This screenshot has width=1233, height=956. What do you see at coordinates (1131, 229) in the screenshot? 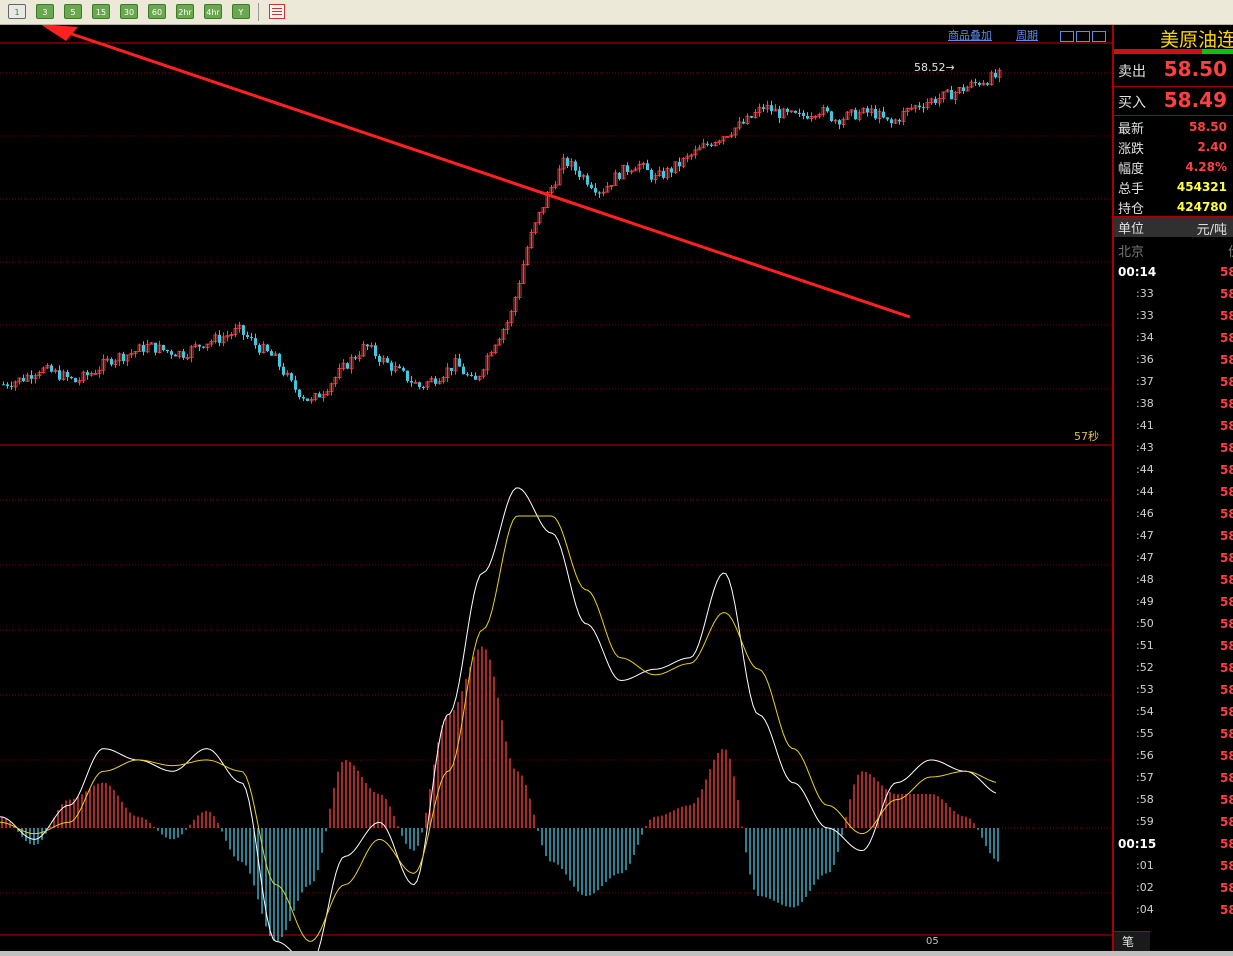
I see `unit-label: 单位` at bounding box center [1131, 229].